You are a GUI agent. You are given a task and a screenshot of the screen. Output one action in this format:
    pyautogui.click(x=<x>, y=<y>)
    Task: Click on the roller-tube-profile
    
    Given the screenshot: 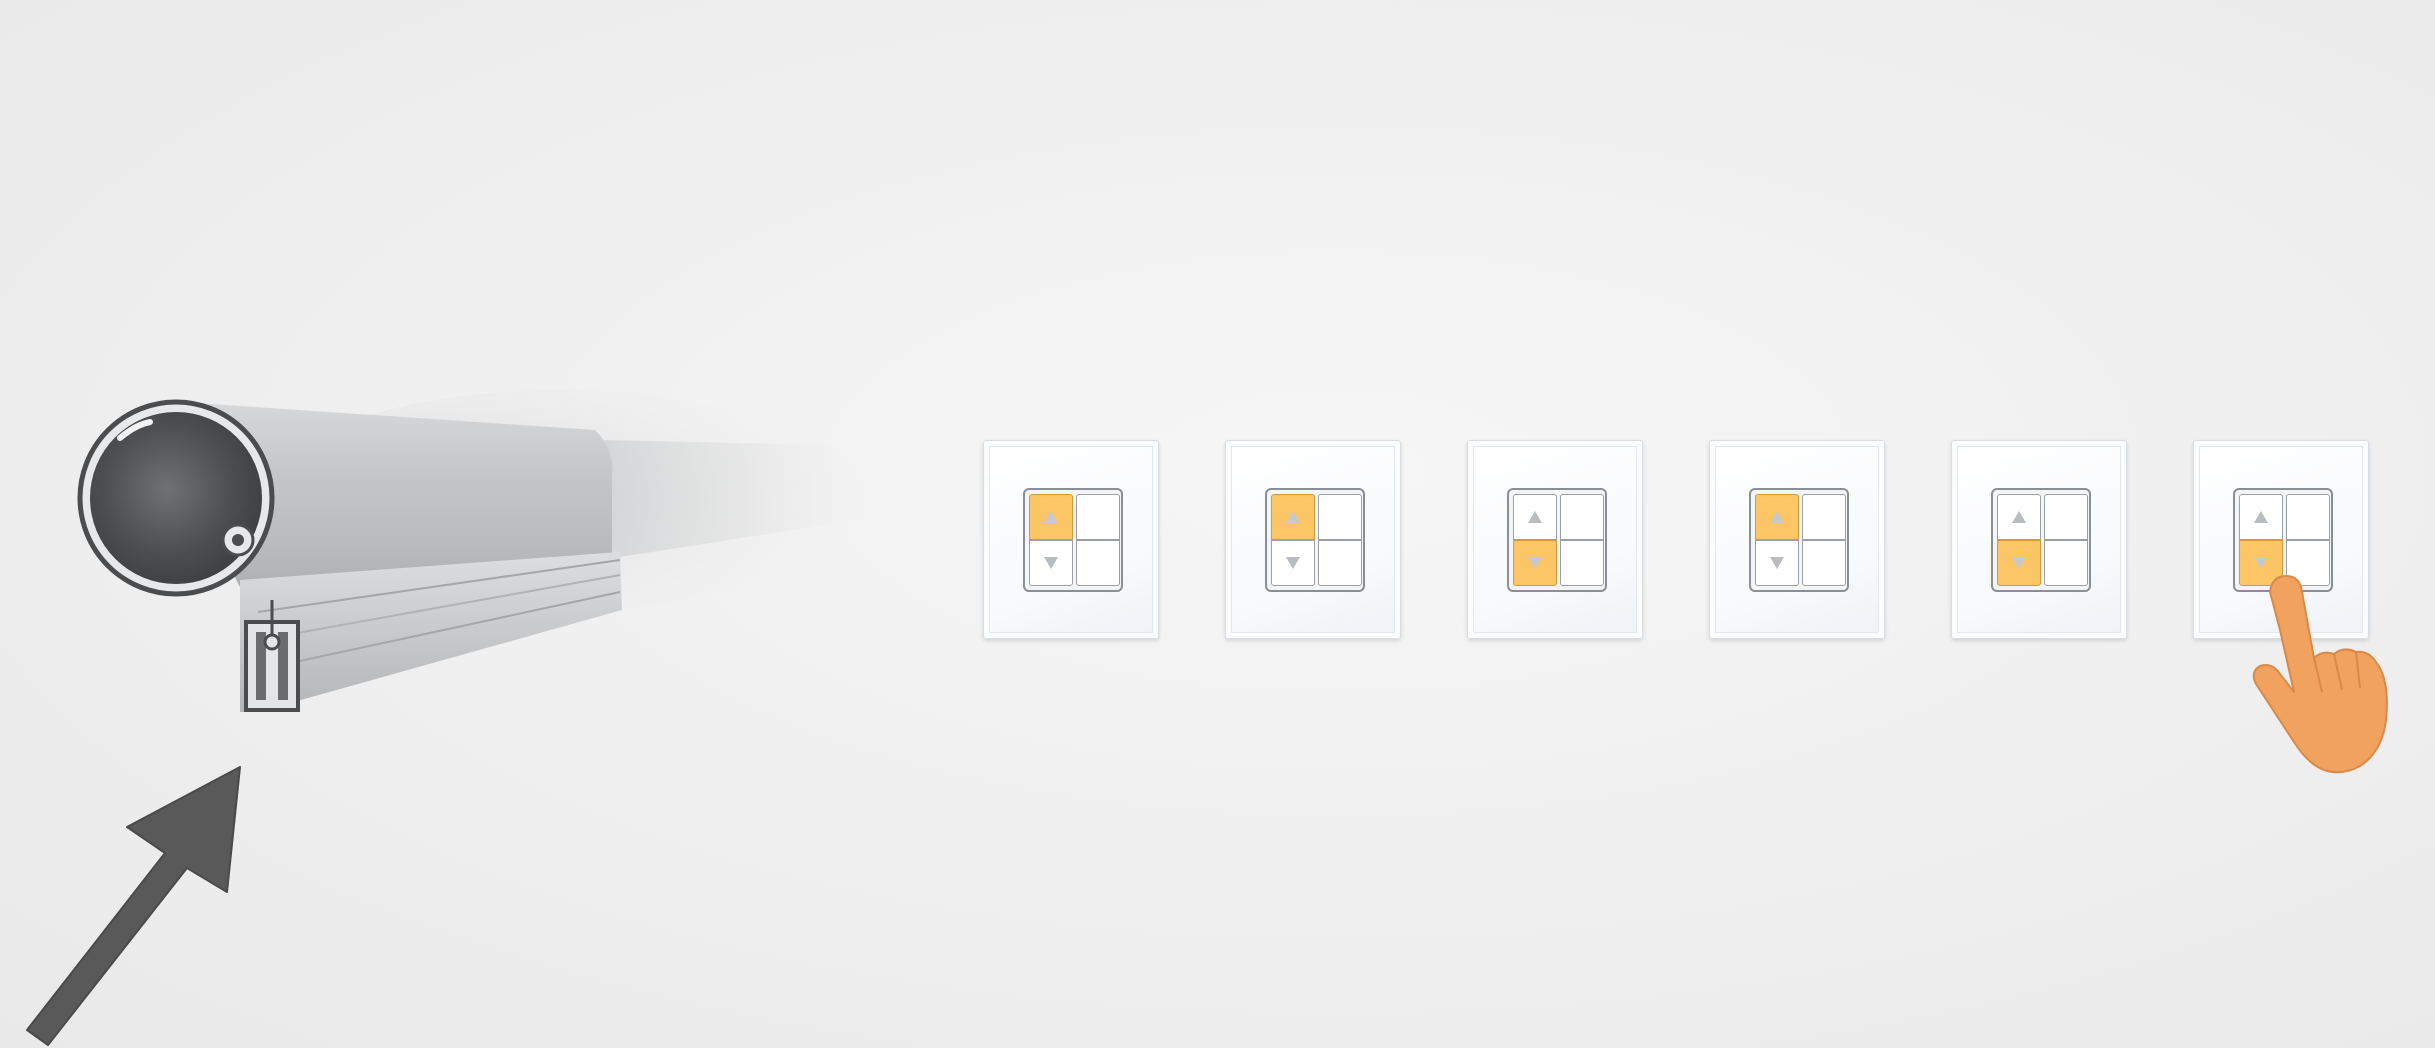 What is the action you would take?
    pyautogui.click(x=468, y=551)
    